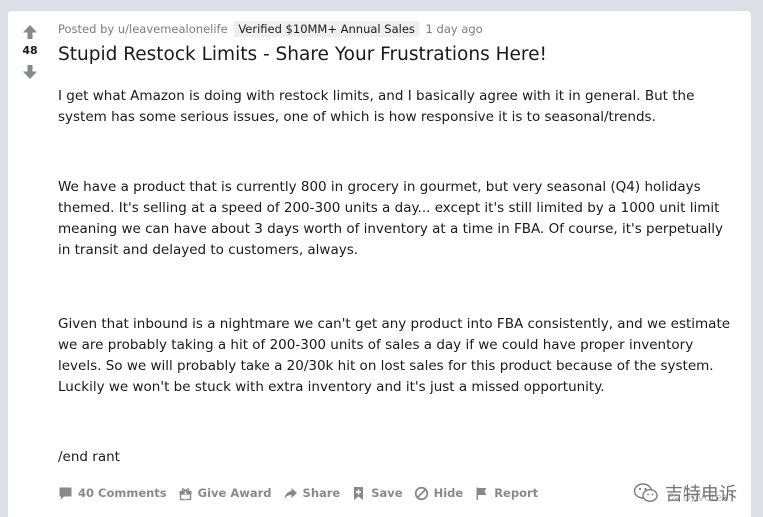 This screenshot has height=517, width=763. I want to click on gift-icon, so click(185, 493).